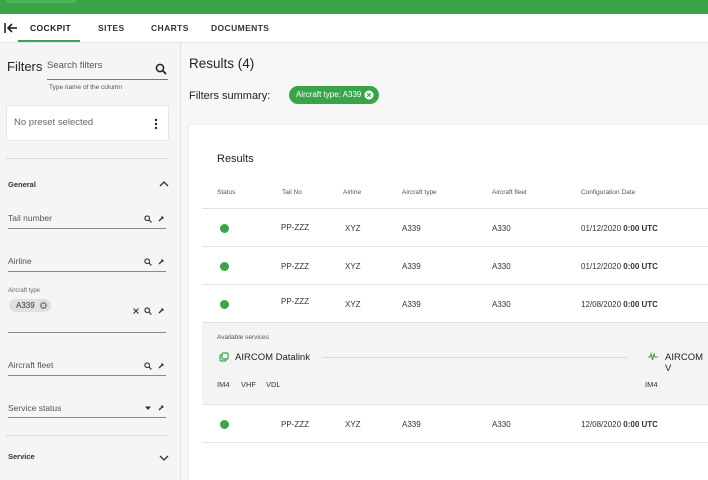 The width and height of the screenshot is (708, 480). I want to click on search-underline, so click(107, 79).